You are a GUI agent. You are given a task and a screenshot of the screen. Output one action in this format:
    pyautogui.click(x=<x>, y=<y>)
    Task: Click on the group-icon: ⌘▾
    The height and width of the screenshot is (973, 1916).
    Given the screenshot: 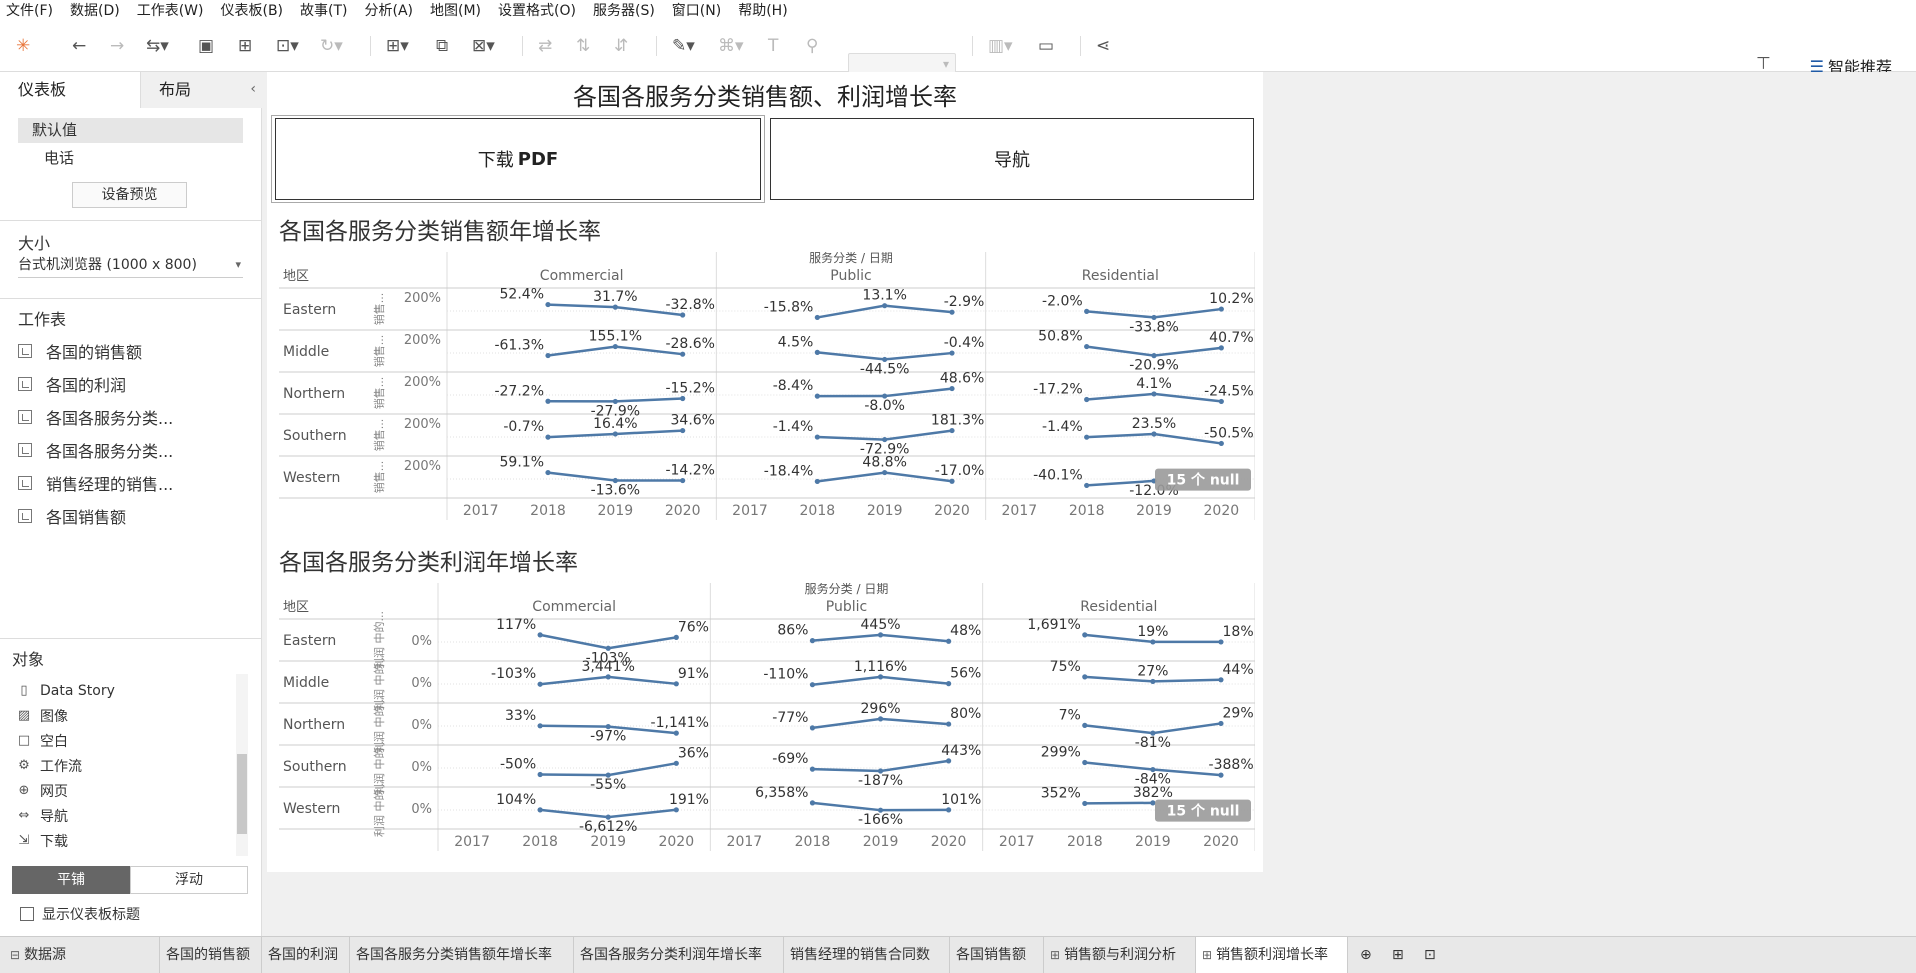 What is the action you would take?
    pyautogui.click(x=731, y=46)
    